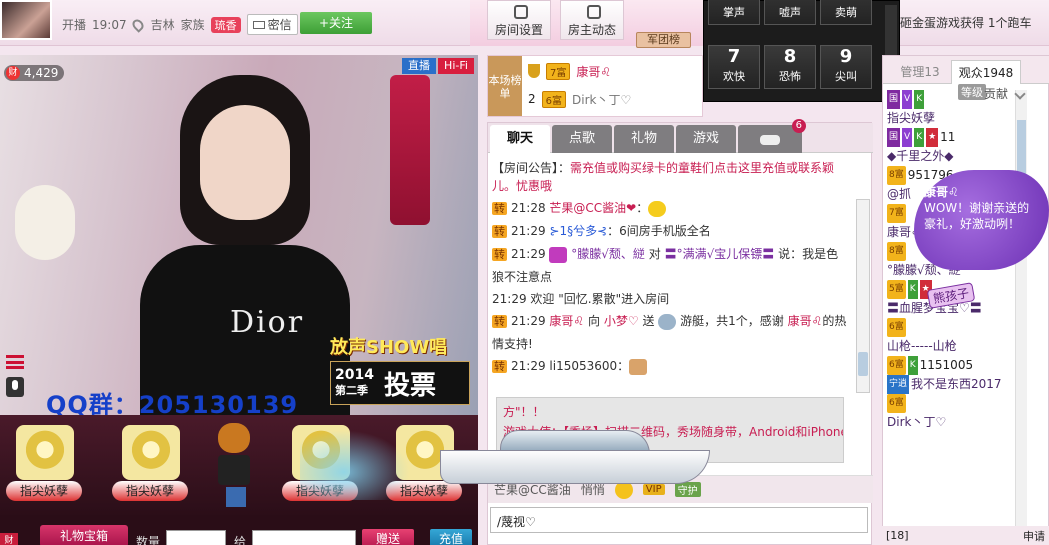  Describe the element at coordinates (996, 93) in the screenshot. I see `sort-by-contribution: 贡献` at that location.